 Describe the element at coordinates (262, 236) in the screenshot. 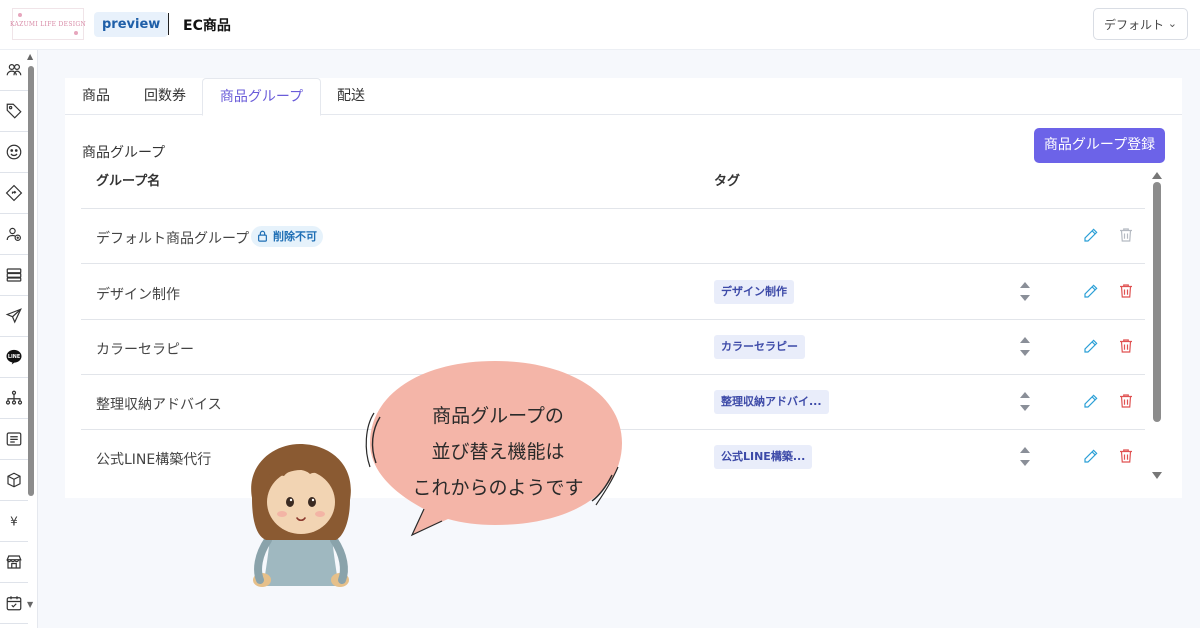

I see `lock-icon` at that location.